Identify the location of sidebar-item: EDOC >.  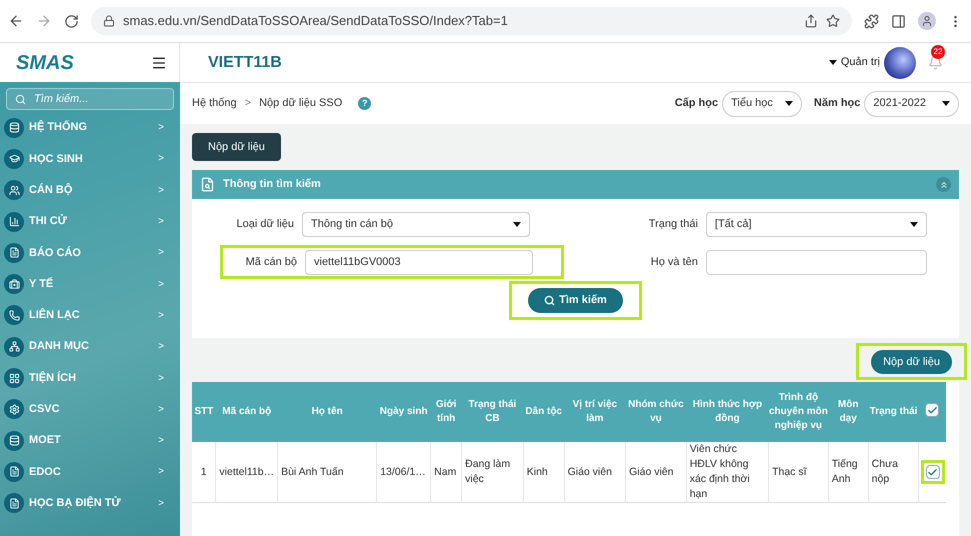
(90, 472).